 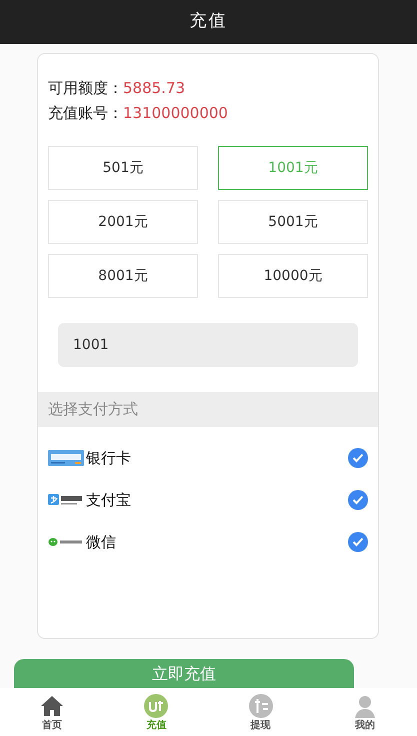 I want to click on payment-method-label: 微信, so click(x=101, y=542).